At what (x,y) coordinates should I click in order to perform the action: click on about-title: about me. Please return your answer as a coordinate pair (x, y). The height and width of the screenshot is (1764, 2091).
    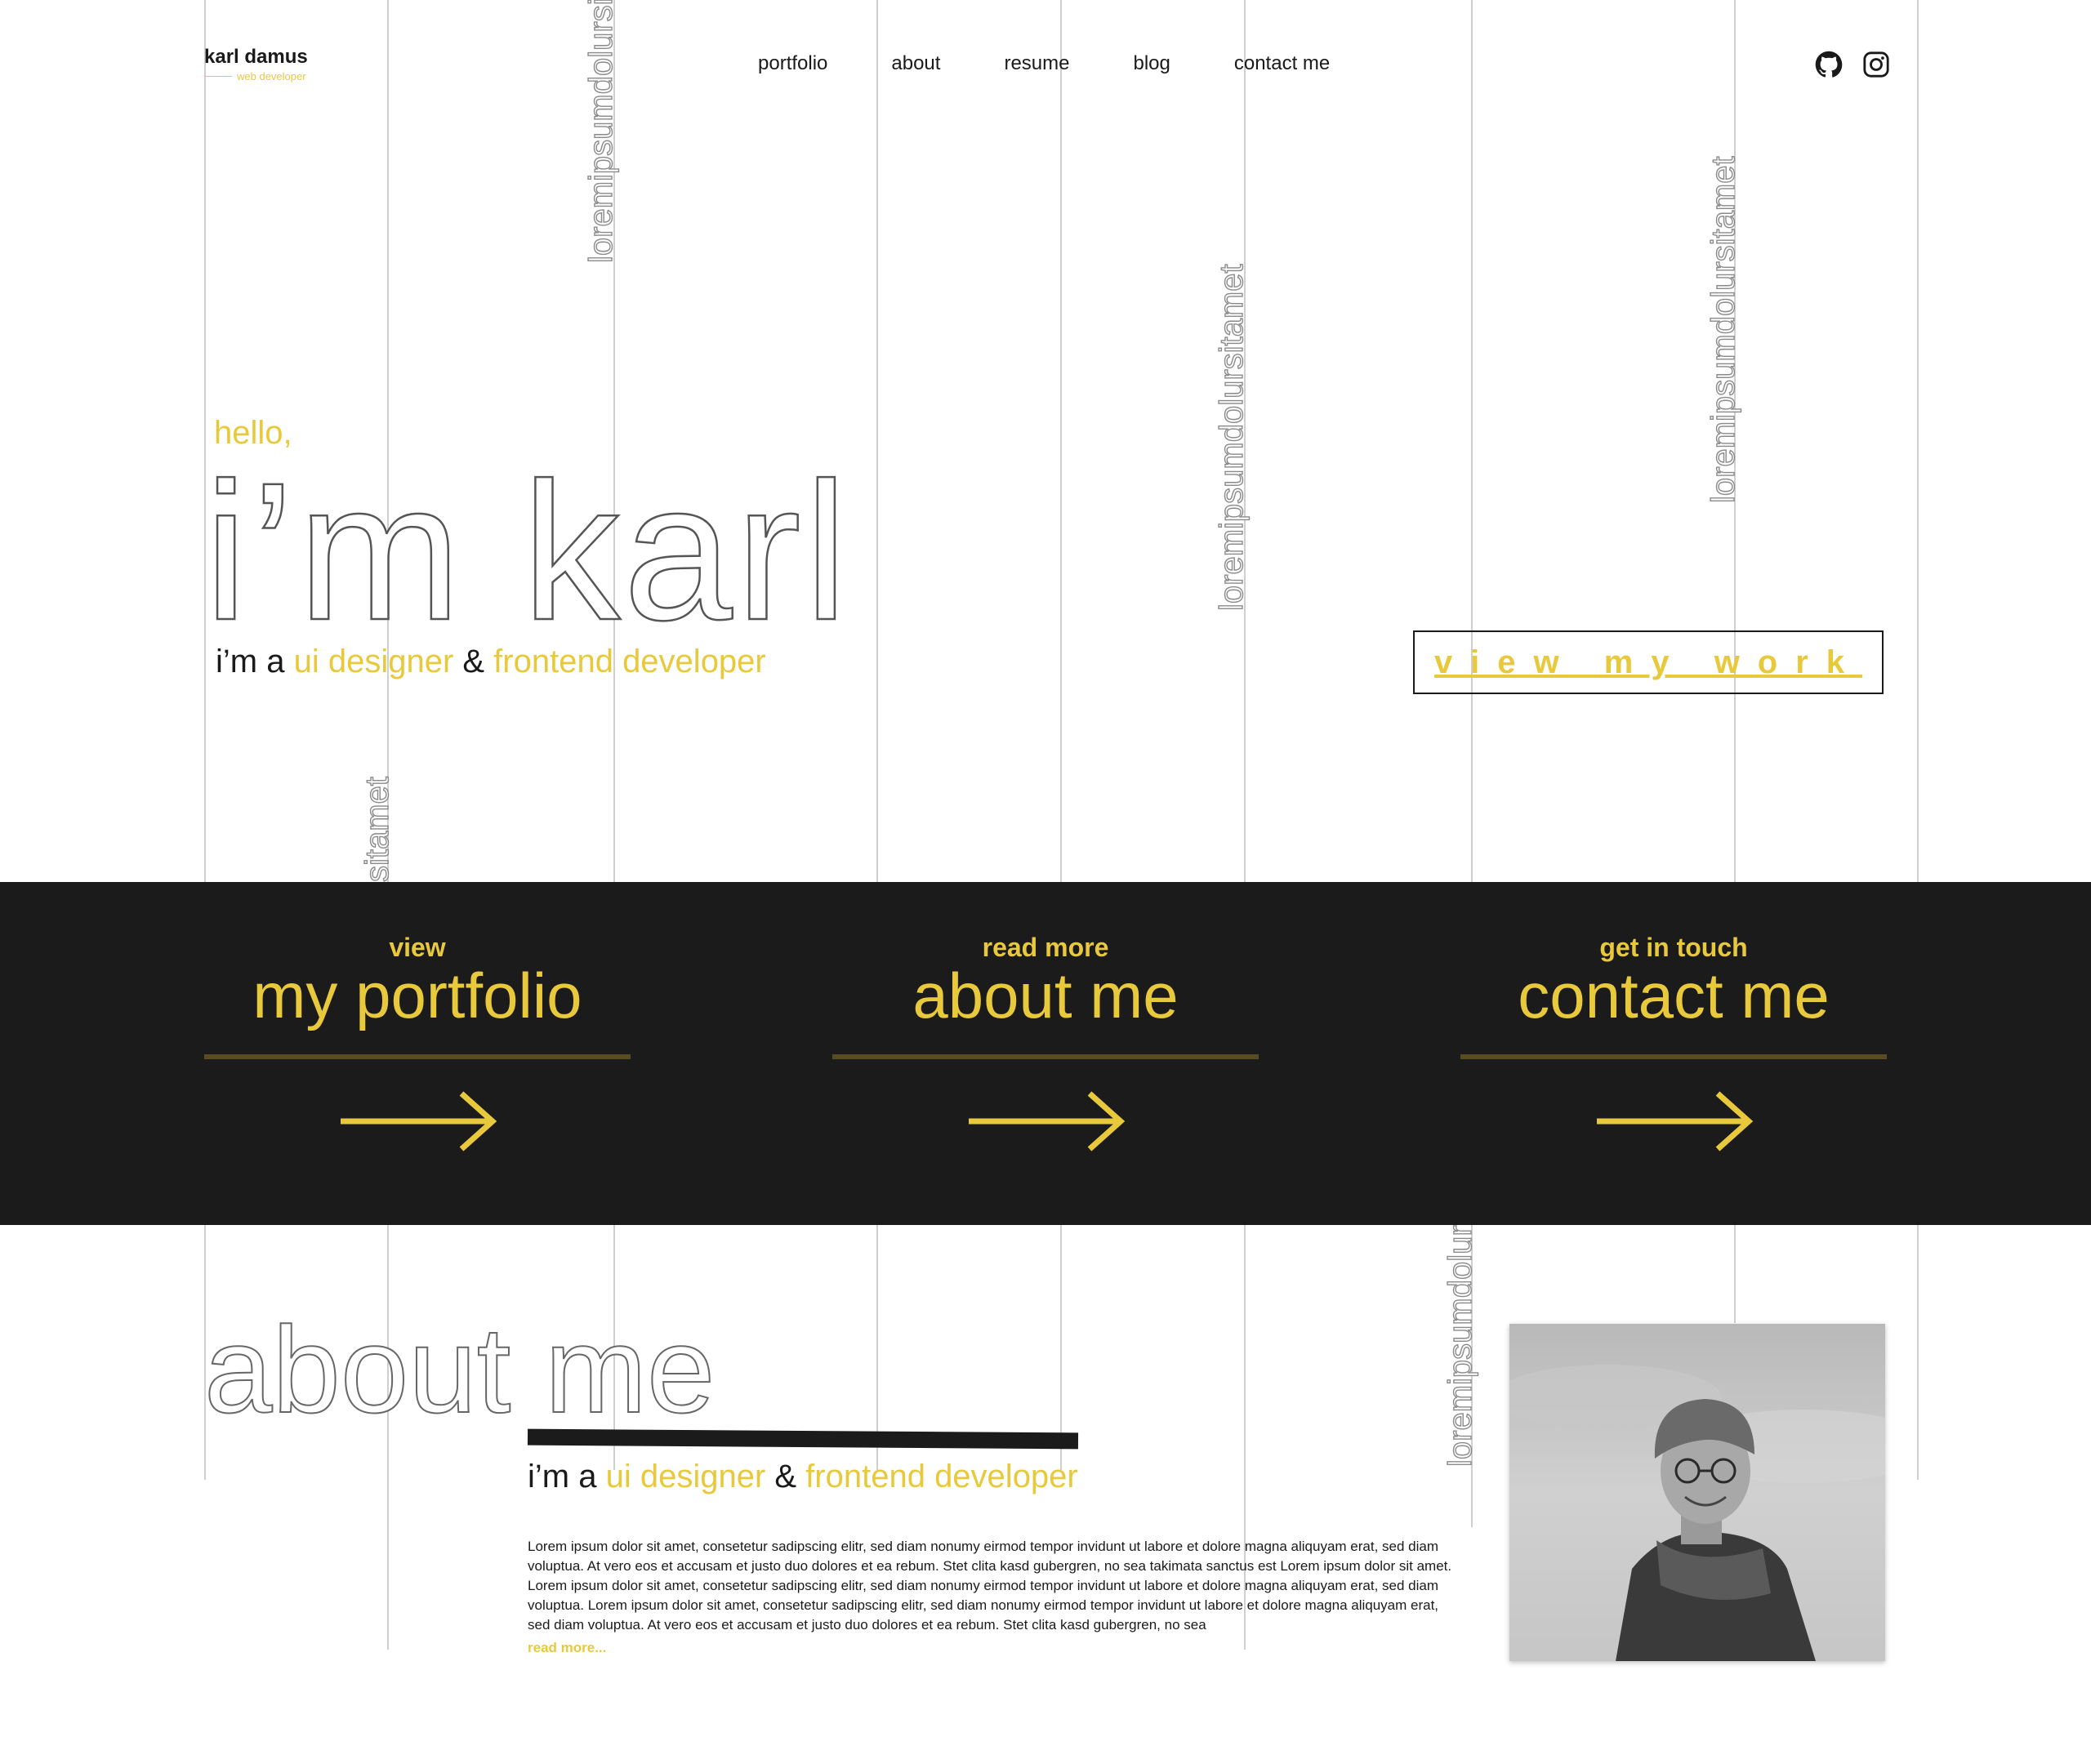
    Looking at the image, I should click on (460, 1369).